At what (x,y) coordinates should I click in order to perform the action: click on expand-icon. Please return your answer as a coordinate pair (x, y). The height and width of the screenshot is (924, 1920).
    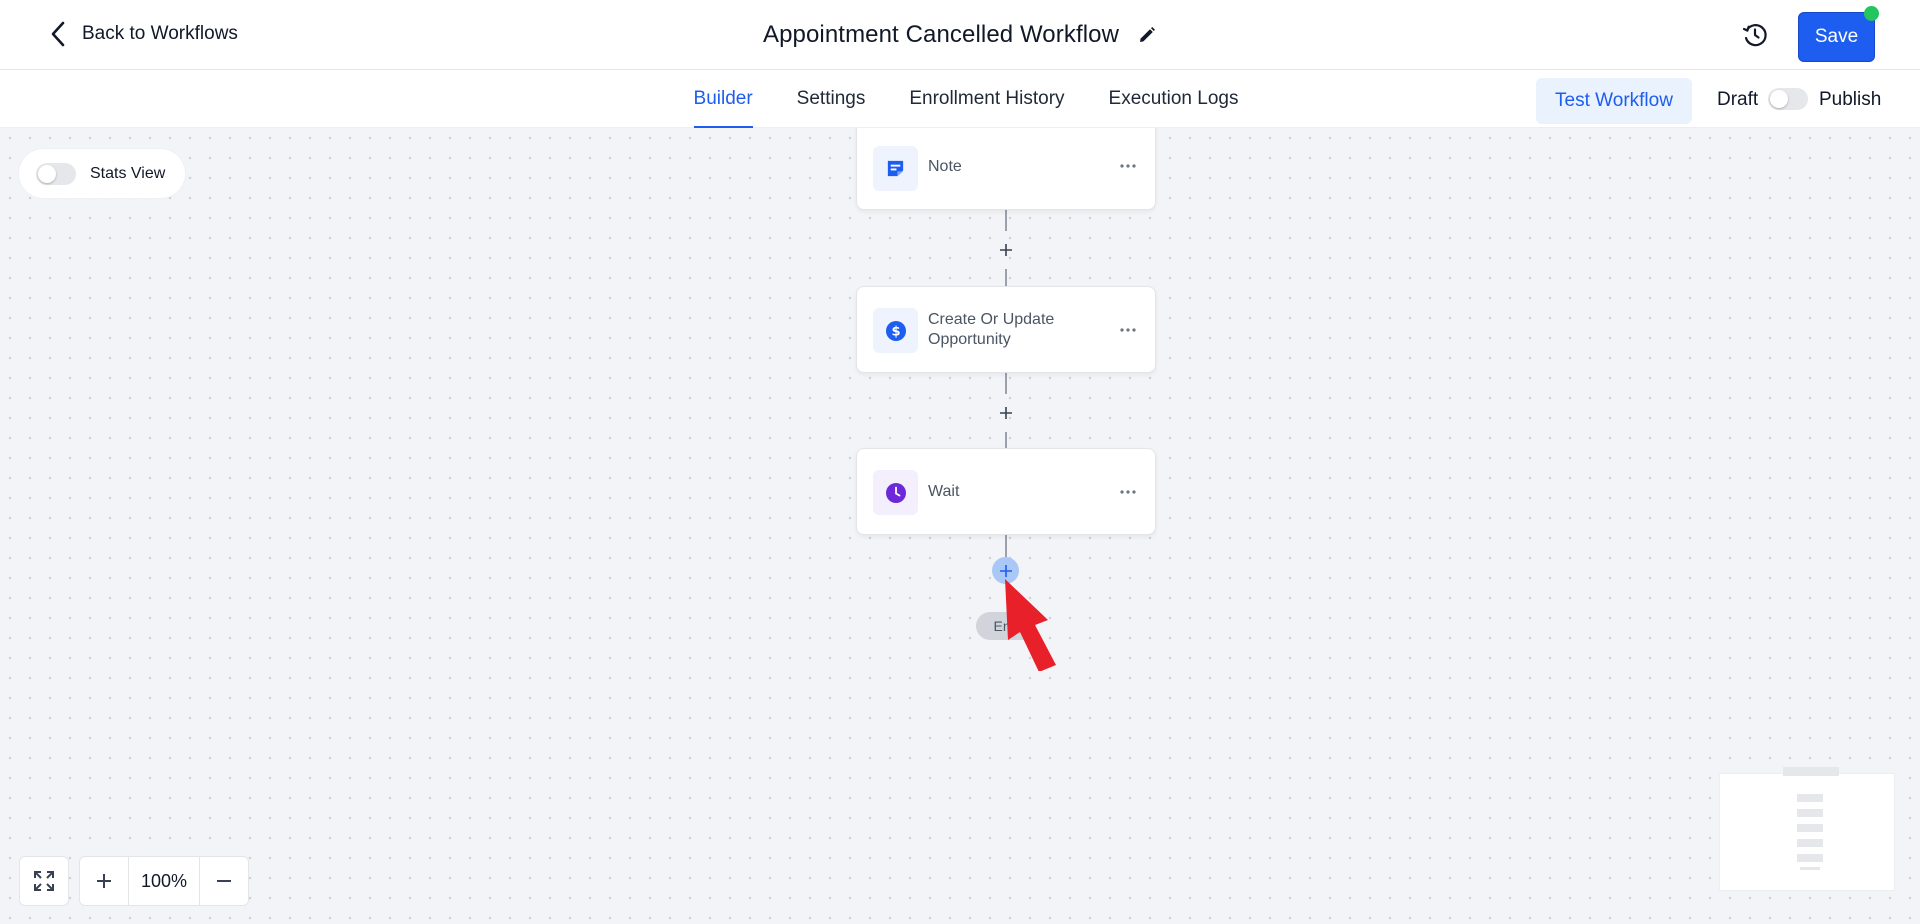
    Looking at the image, I should click on (44, 881).